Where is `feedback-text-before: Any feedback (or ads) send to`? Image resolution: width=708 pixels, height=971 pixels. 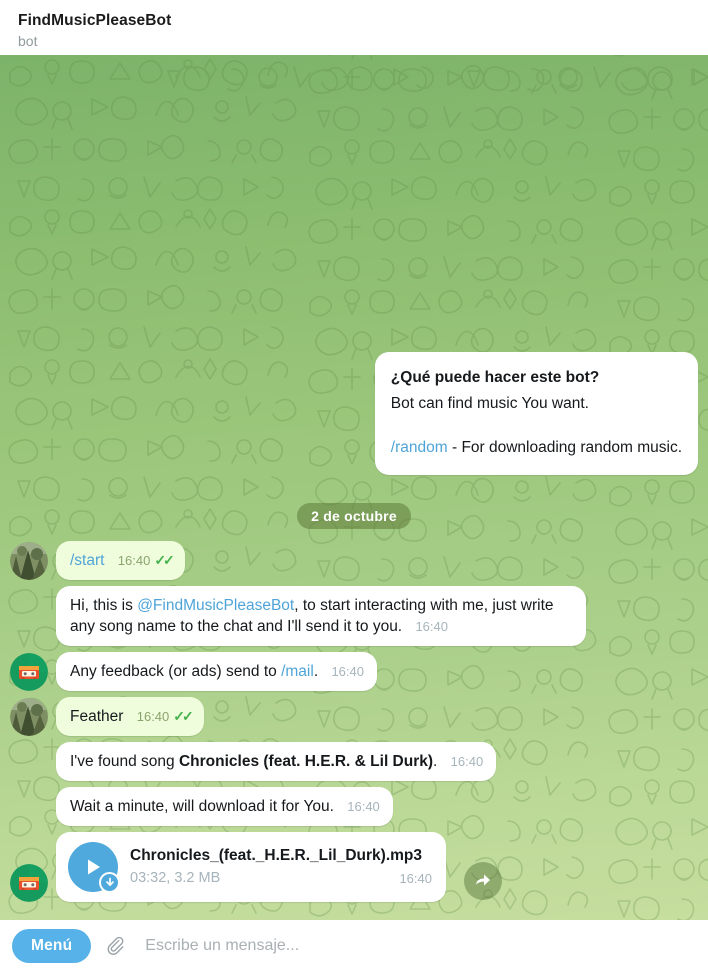
feedback-text-before: Any feedback (or ads) send to is located at coordinates (176, 671).